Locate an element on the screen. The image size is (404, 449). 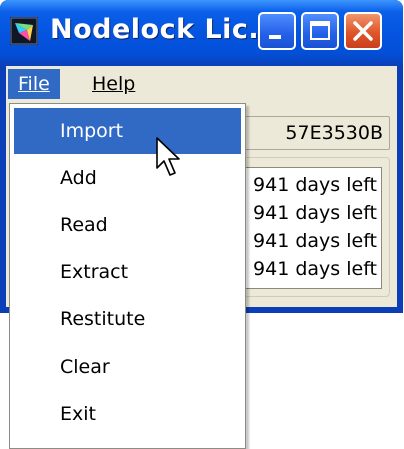
close-icon is located at coordinates (363, 31).